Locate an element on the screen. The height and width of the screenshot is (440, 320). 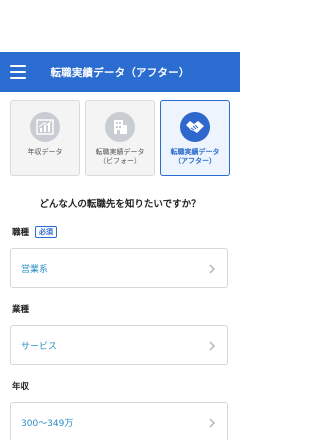
income-select: 300〜349万 is located at coordinates (119, 421).